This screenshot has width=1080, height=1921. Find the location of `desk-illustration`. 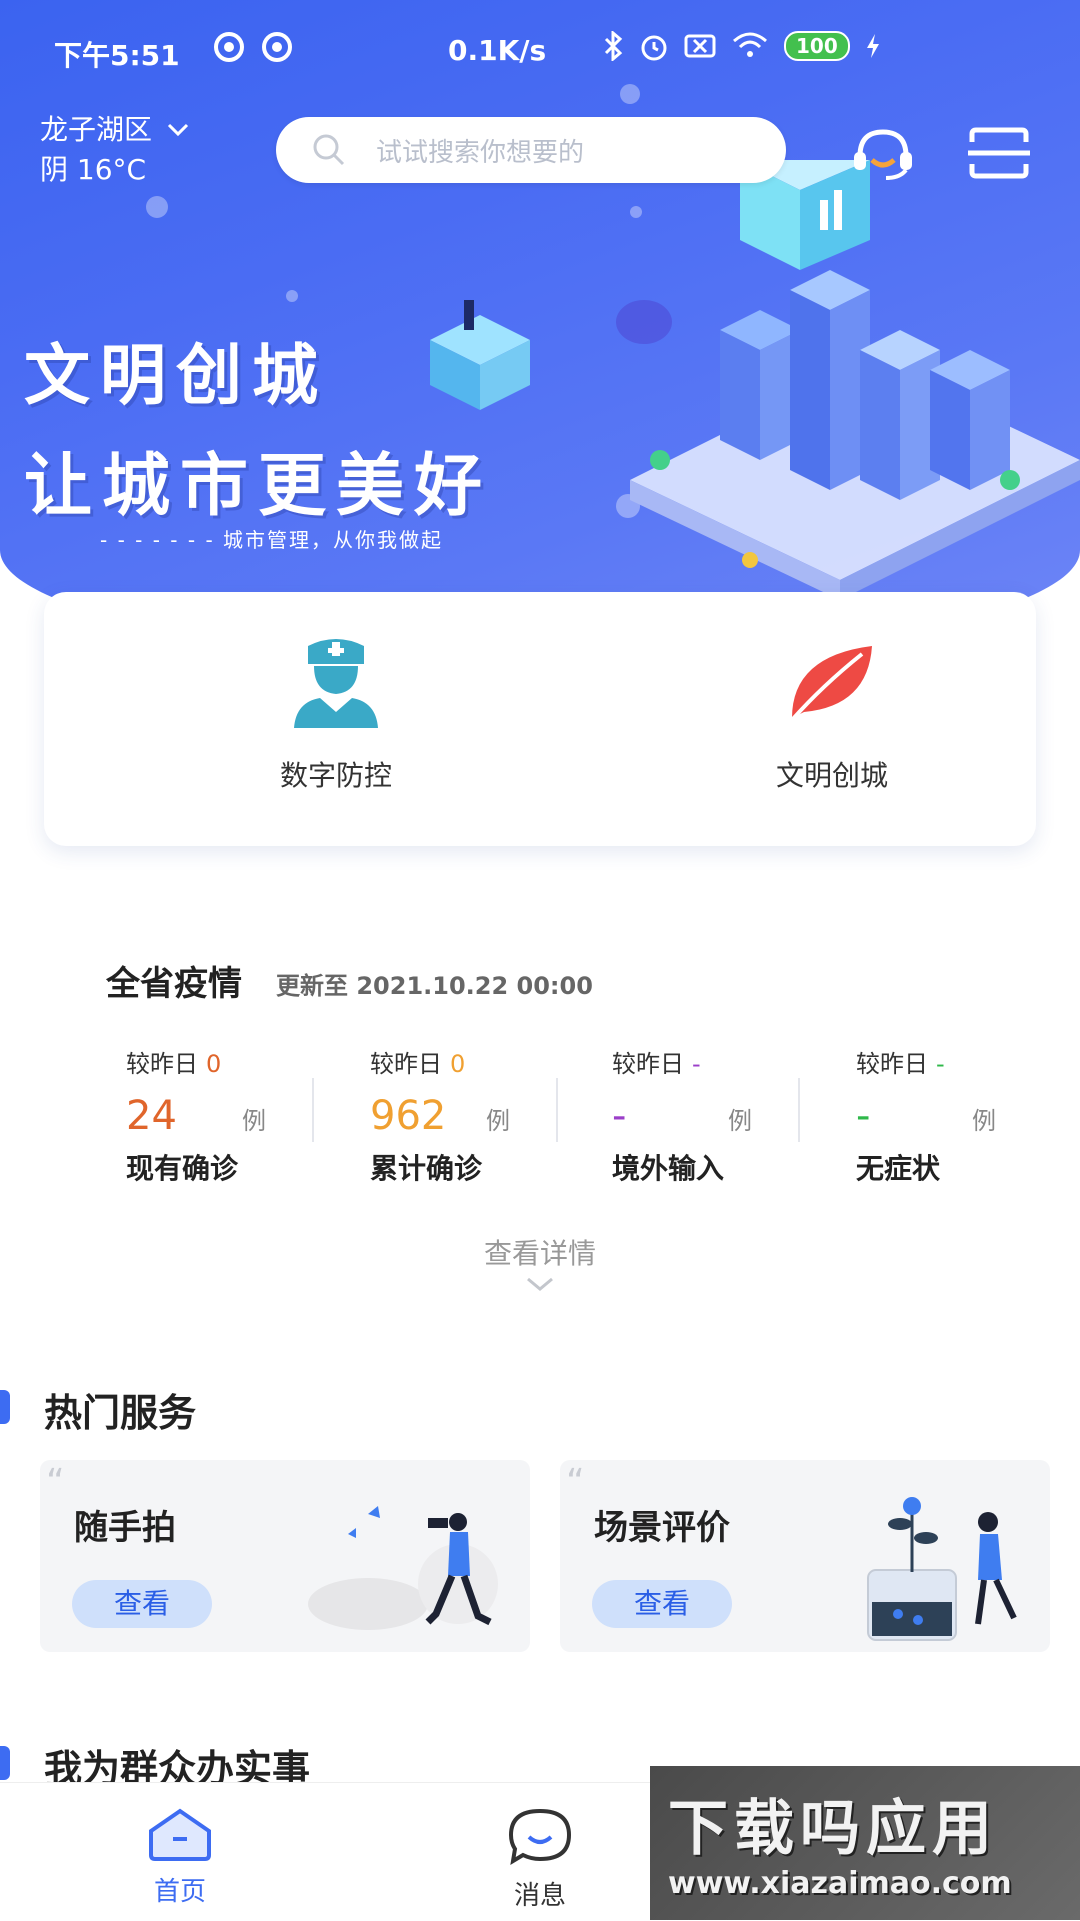

desk-illustration is located at coordinates (480, 355).